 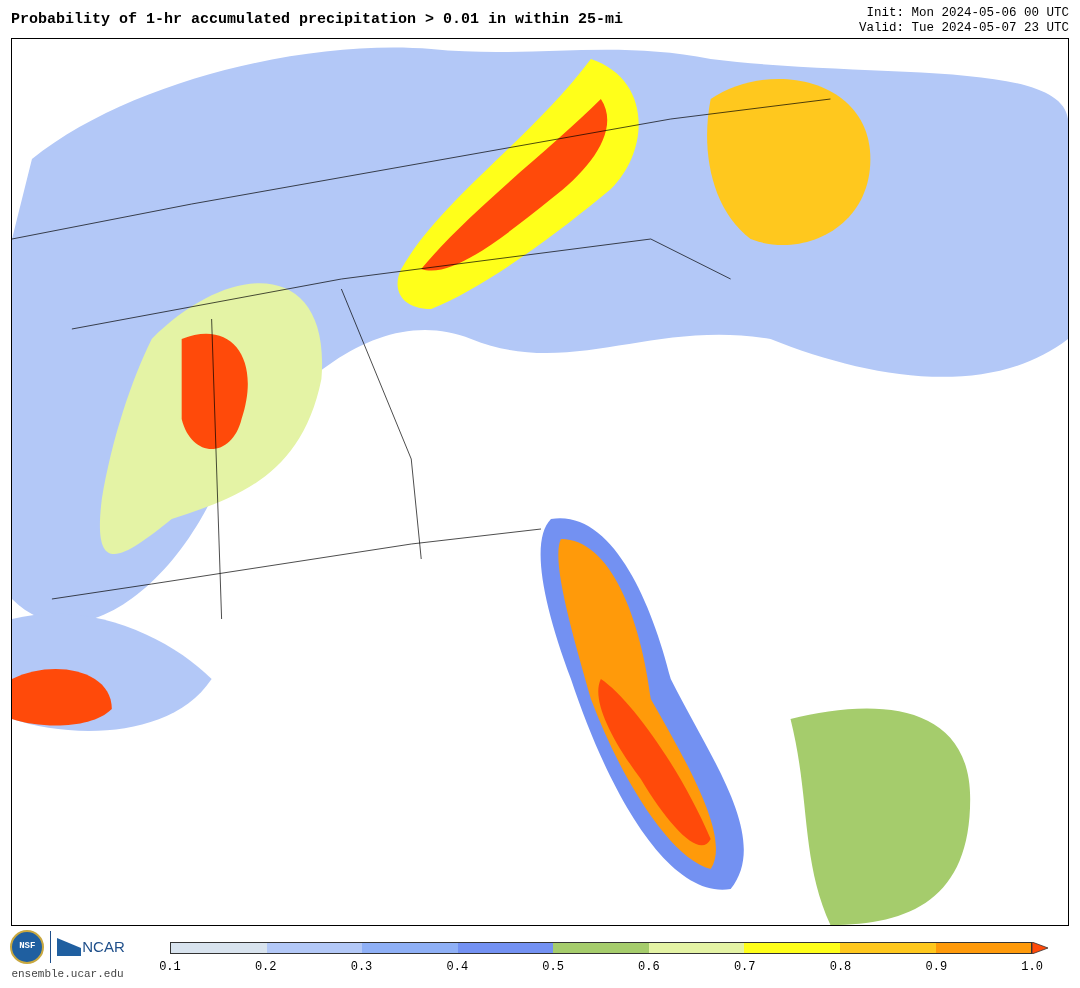 What do you see at coordinates (103, 946) in the screenshot?
I see `ncar-logo-text: NCAR` at bounding box center [103, 946].